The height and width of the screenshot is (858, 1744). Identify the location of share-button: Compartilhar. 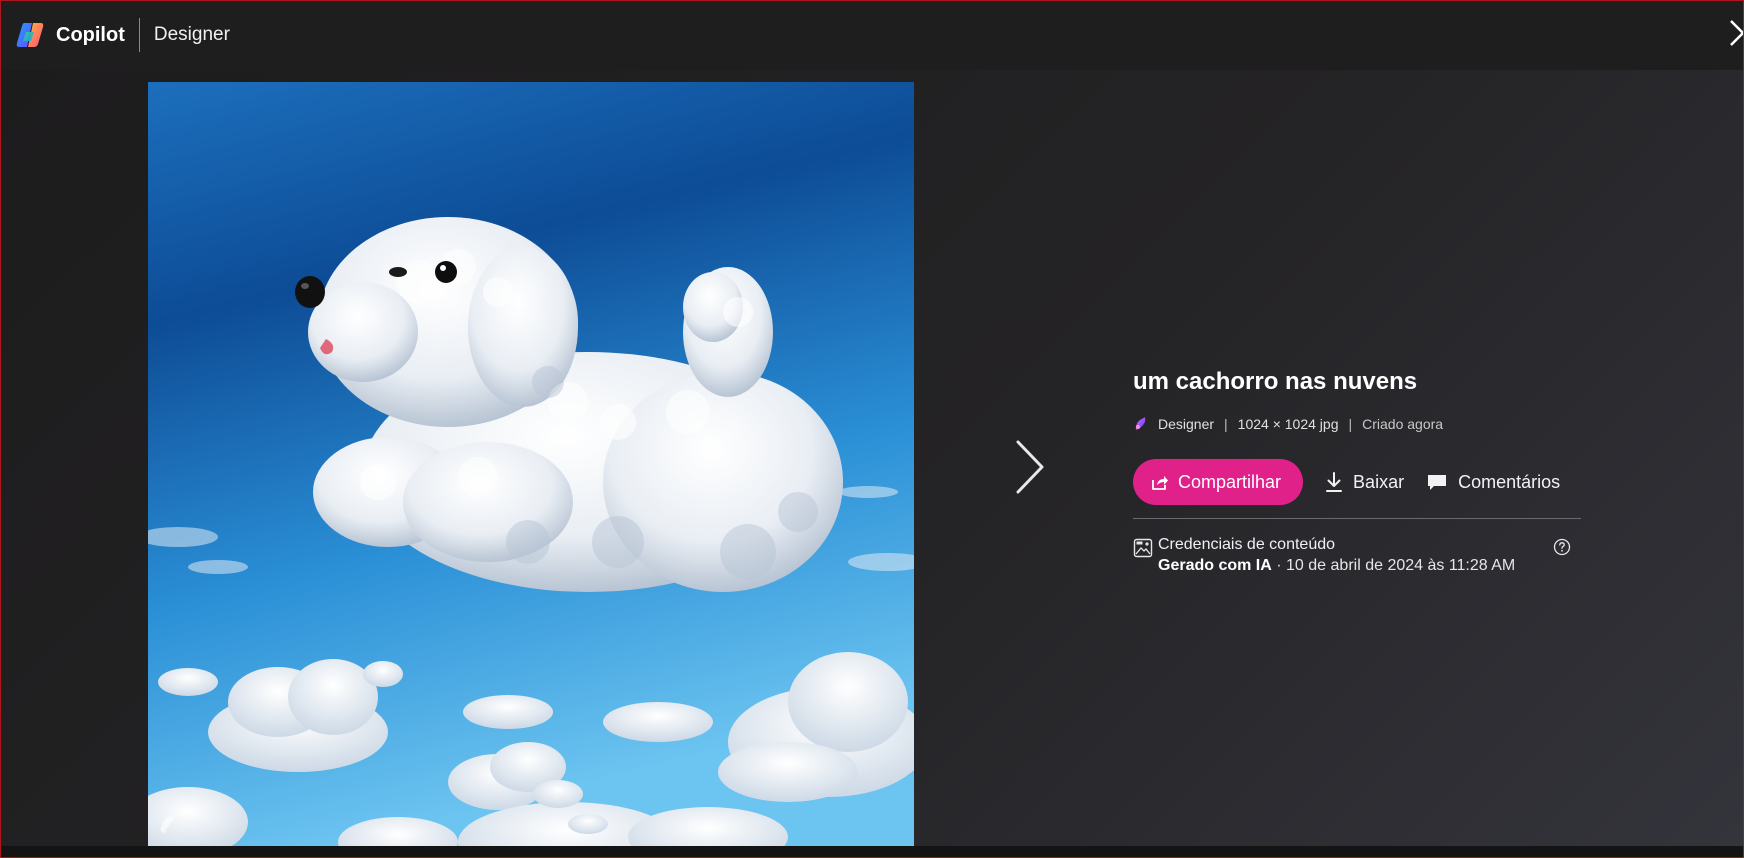
(1218, 482).